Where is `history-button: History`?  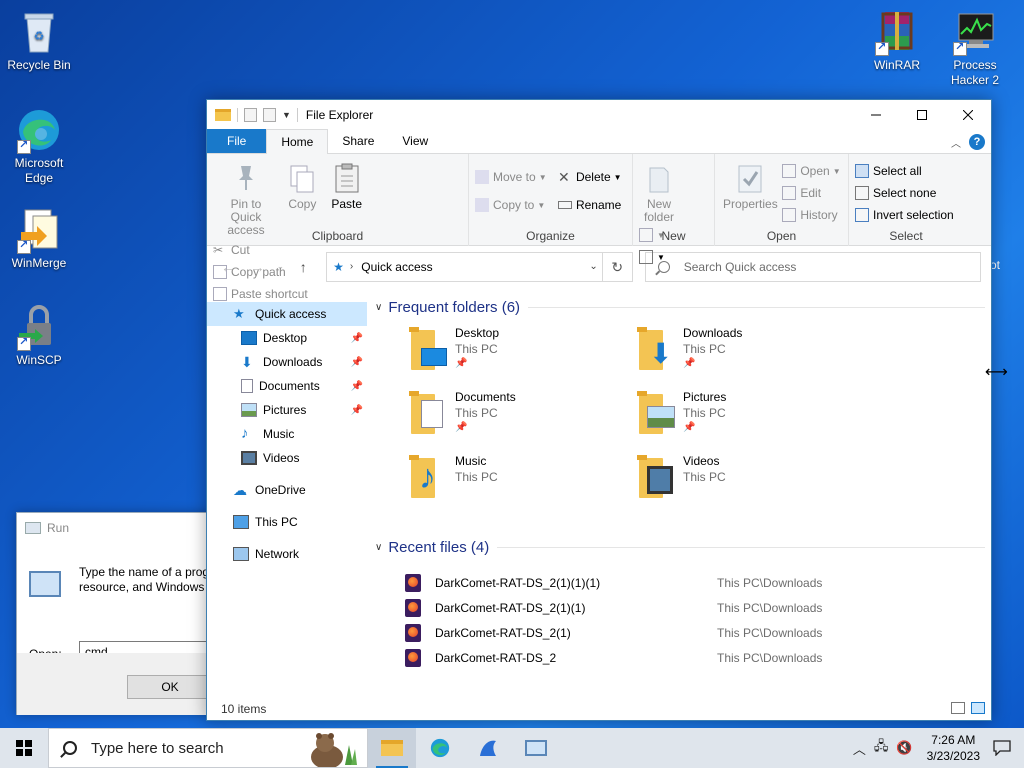
history-button: History is located at coordinates (811, 215).